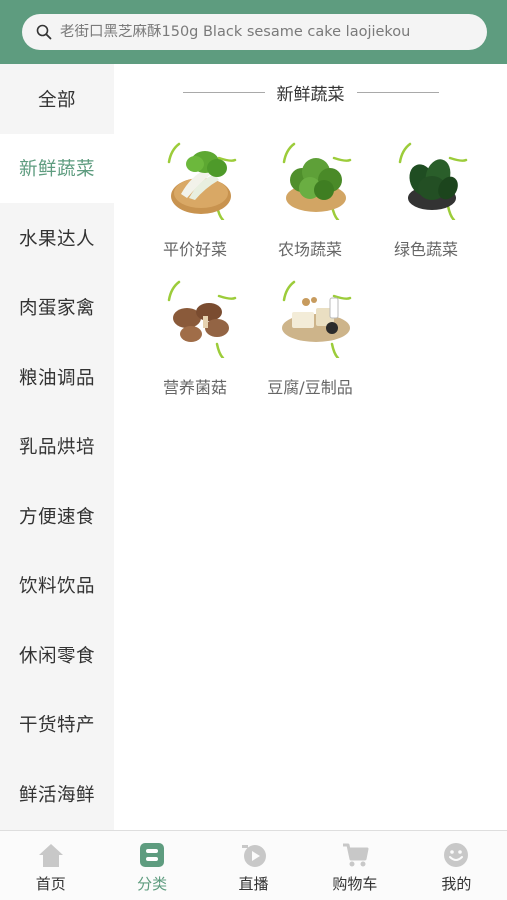 This screenshot has height=900, width=507. I want to click on tab-label: 我的, so click(456, 884).